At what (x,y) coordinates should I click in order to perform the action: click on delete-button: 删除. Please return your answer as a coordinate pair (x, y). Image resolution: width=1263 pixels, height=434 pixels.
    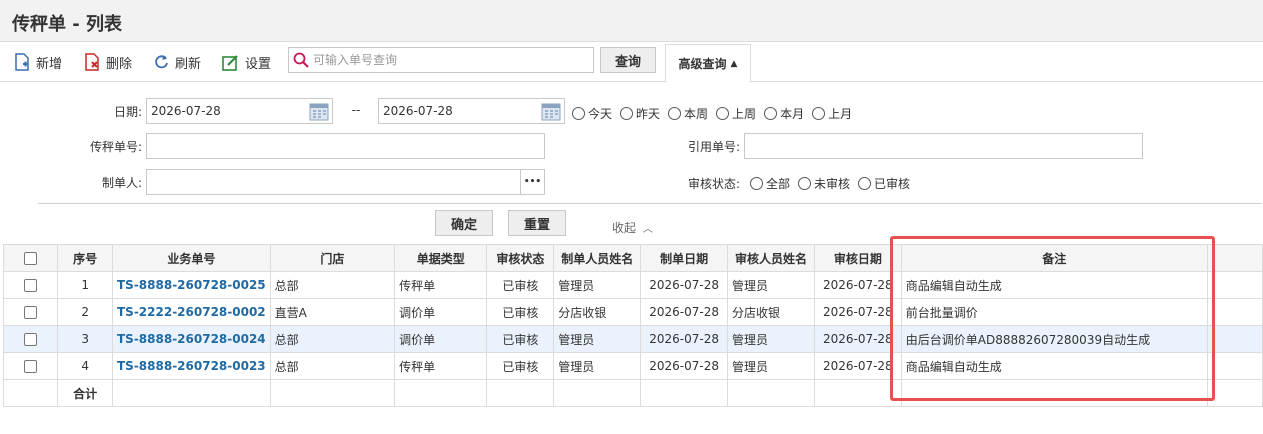
    Looking at the image, I should click on (108, 62).